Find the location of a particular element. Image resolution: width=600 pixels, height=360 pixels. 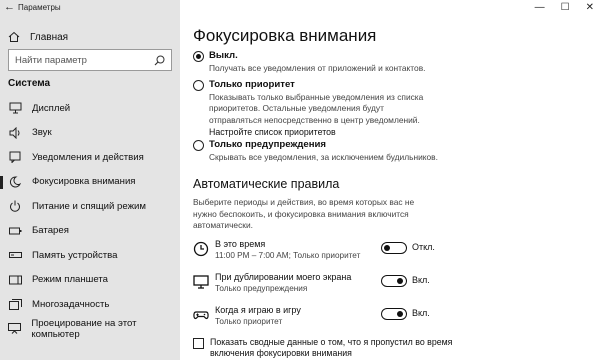

minimize-icon: — is located at coordinates (540, 7).